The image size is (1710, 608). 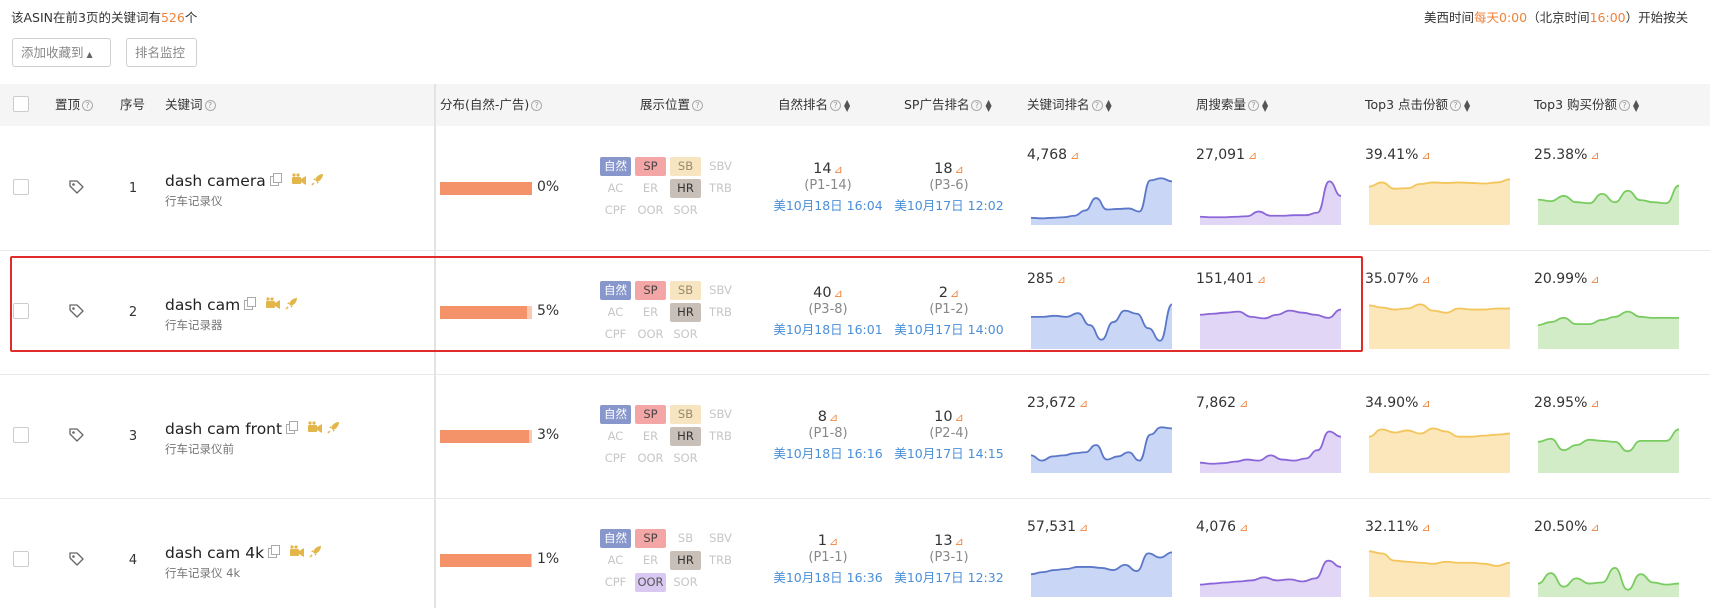 I want to click on position-badge: CPF, so click(x=615, y=458).